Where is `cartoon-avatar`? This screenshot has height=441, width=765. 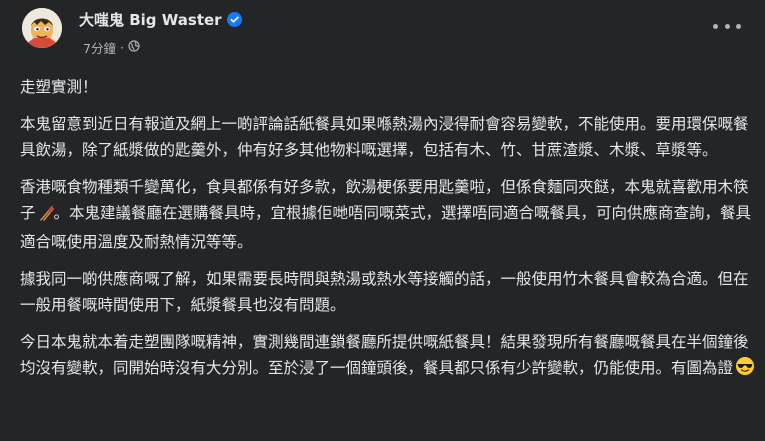
cartoon-avatar is located at coordinates (42, 28).